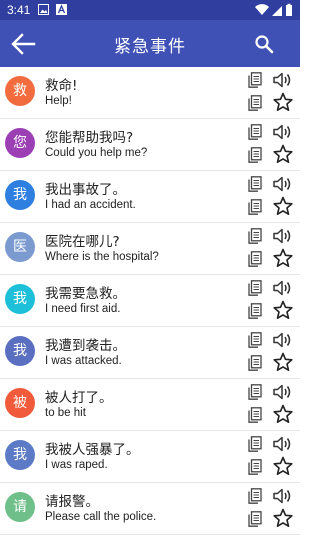  I want to click on list-item: 医 医院在哪儿? Where is the hospital?, so click(150, 249).